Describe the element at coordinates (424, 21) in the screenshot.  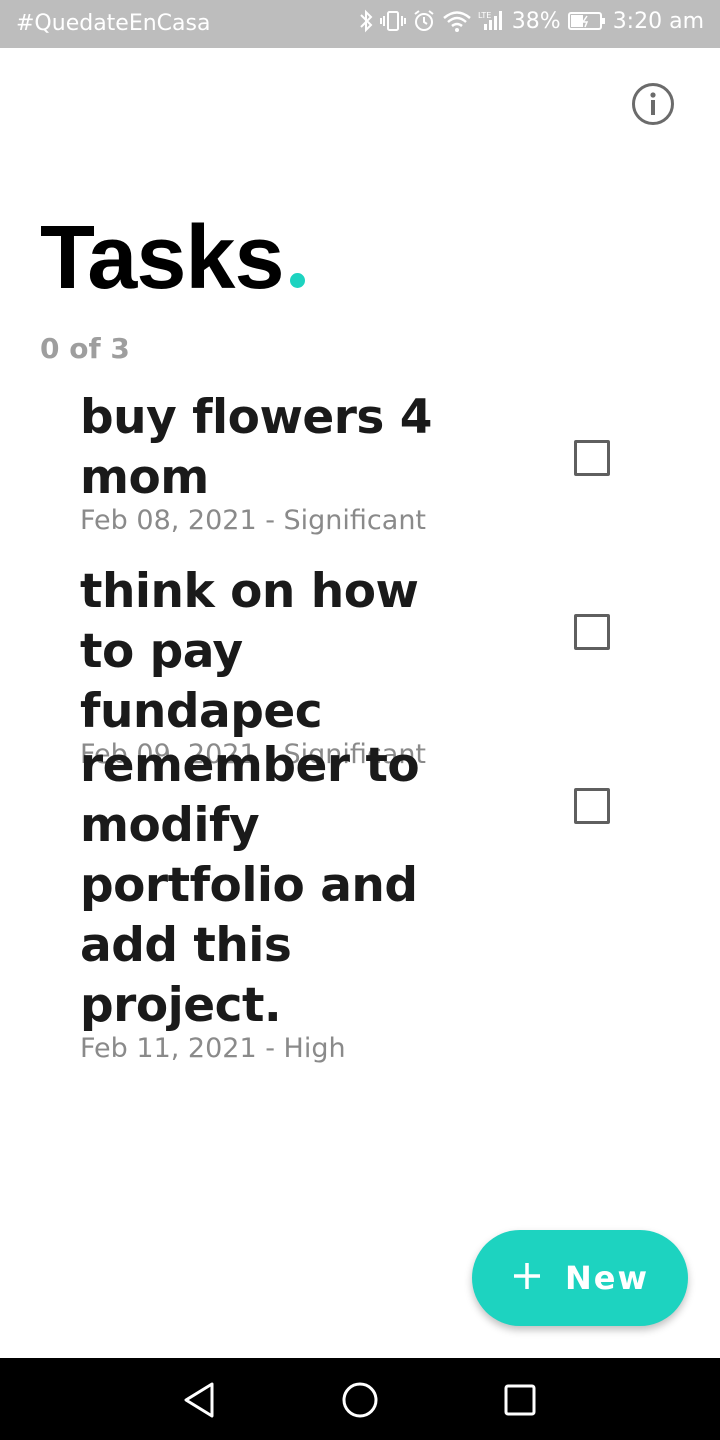
I see `alarm-icon` at that location.